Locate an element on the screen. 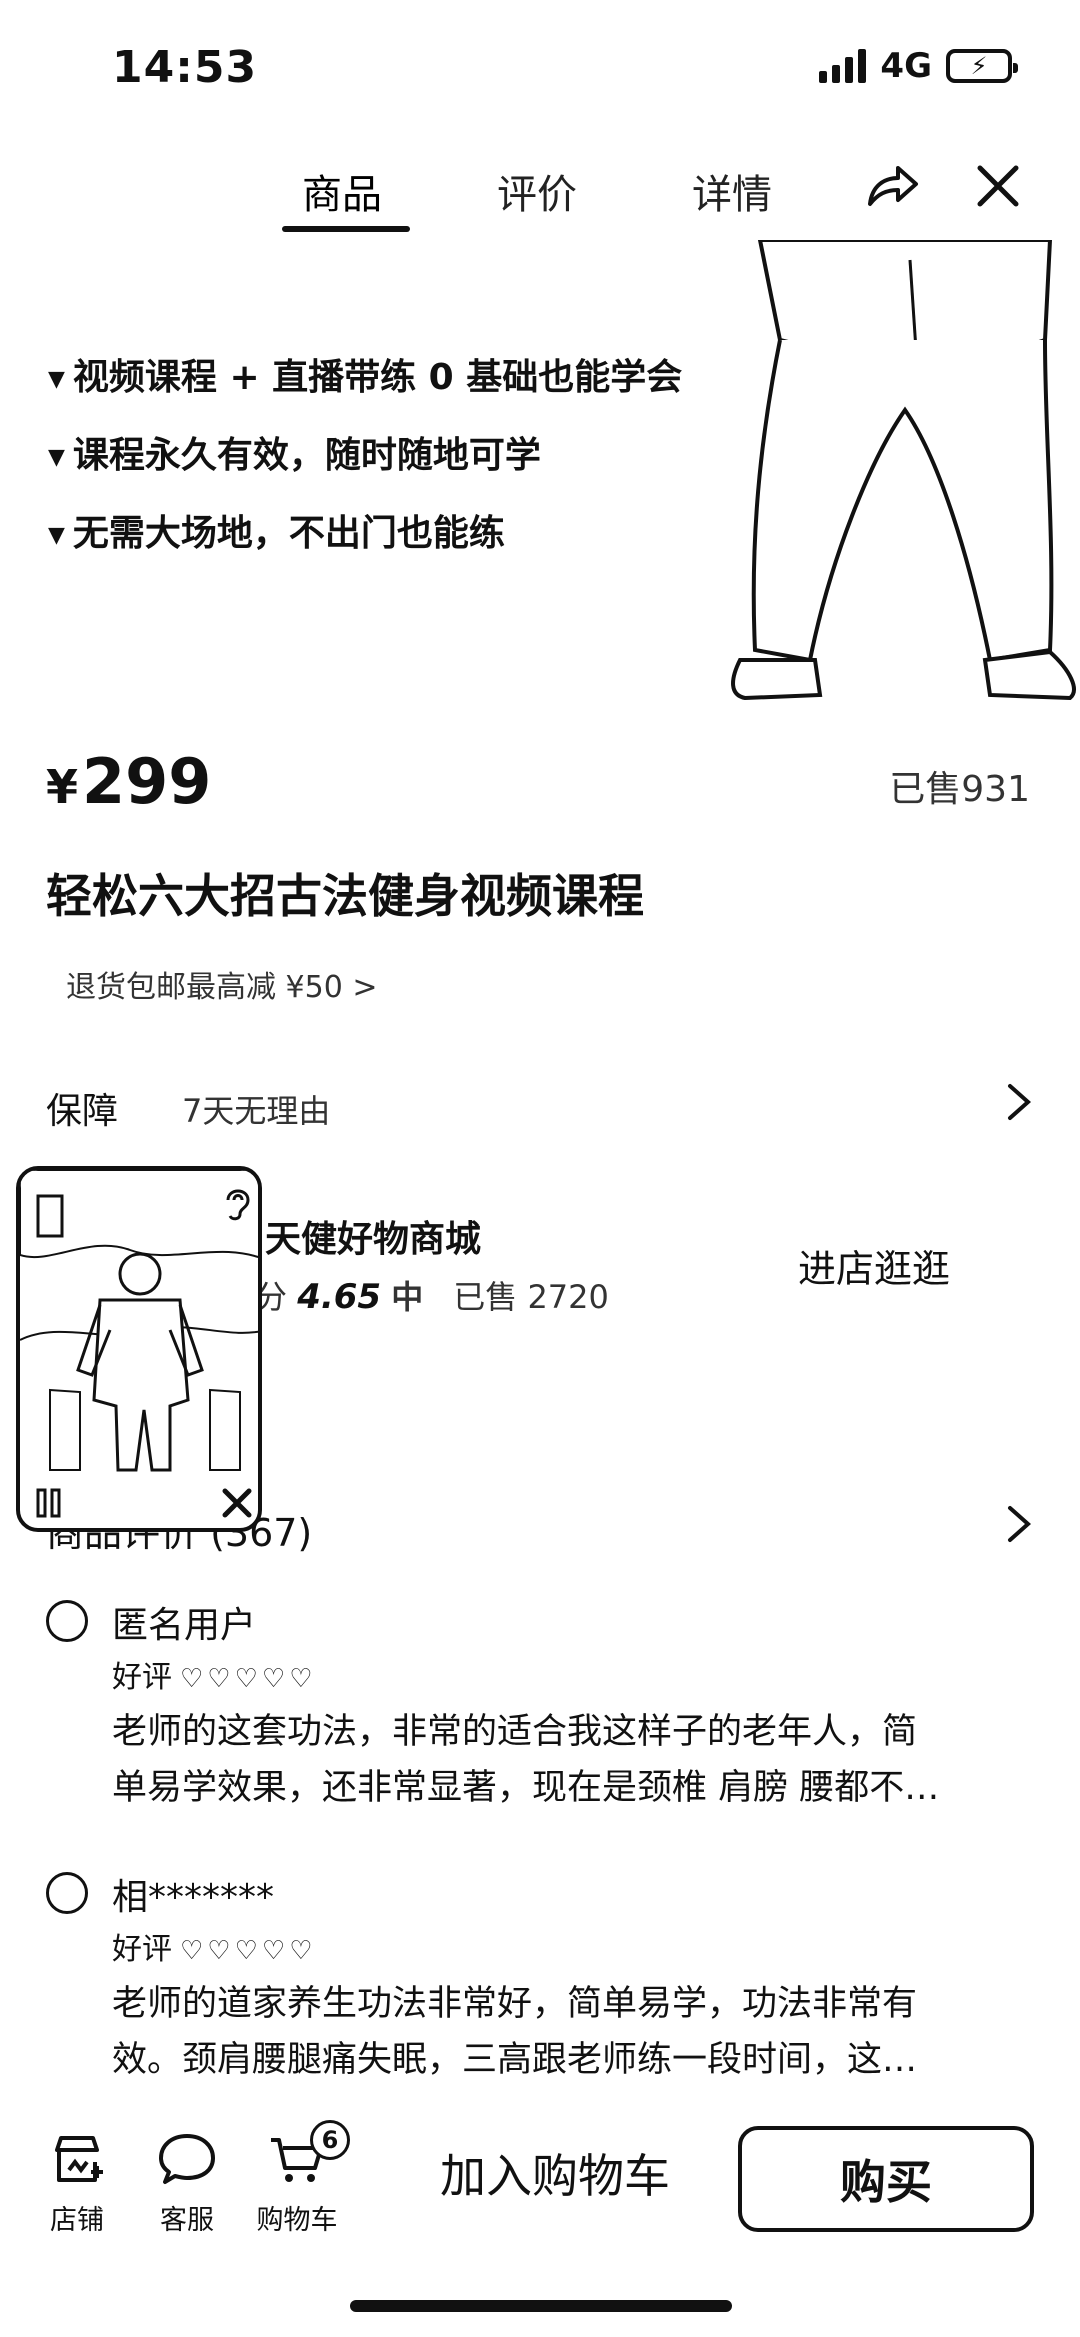 Image resolution: width=1080 pixels, height=2337 pixels. product-sold-count: 已售931 is located at coordinates (959, 789).